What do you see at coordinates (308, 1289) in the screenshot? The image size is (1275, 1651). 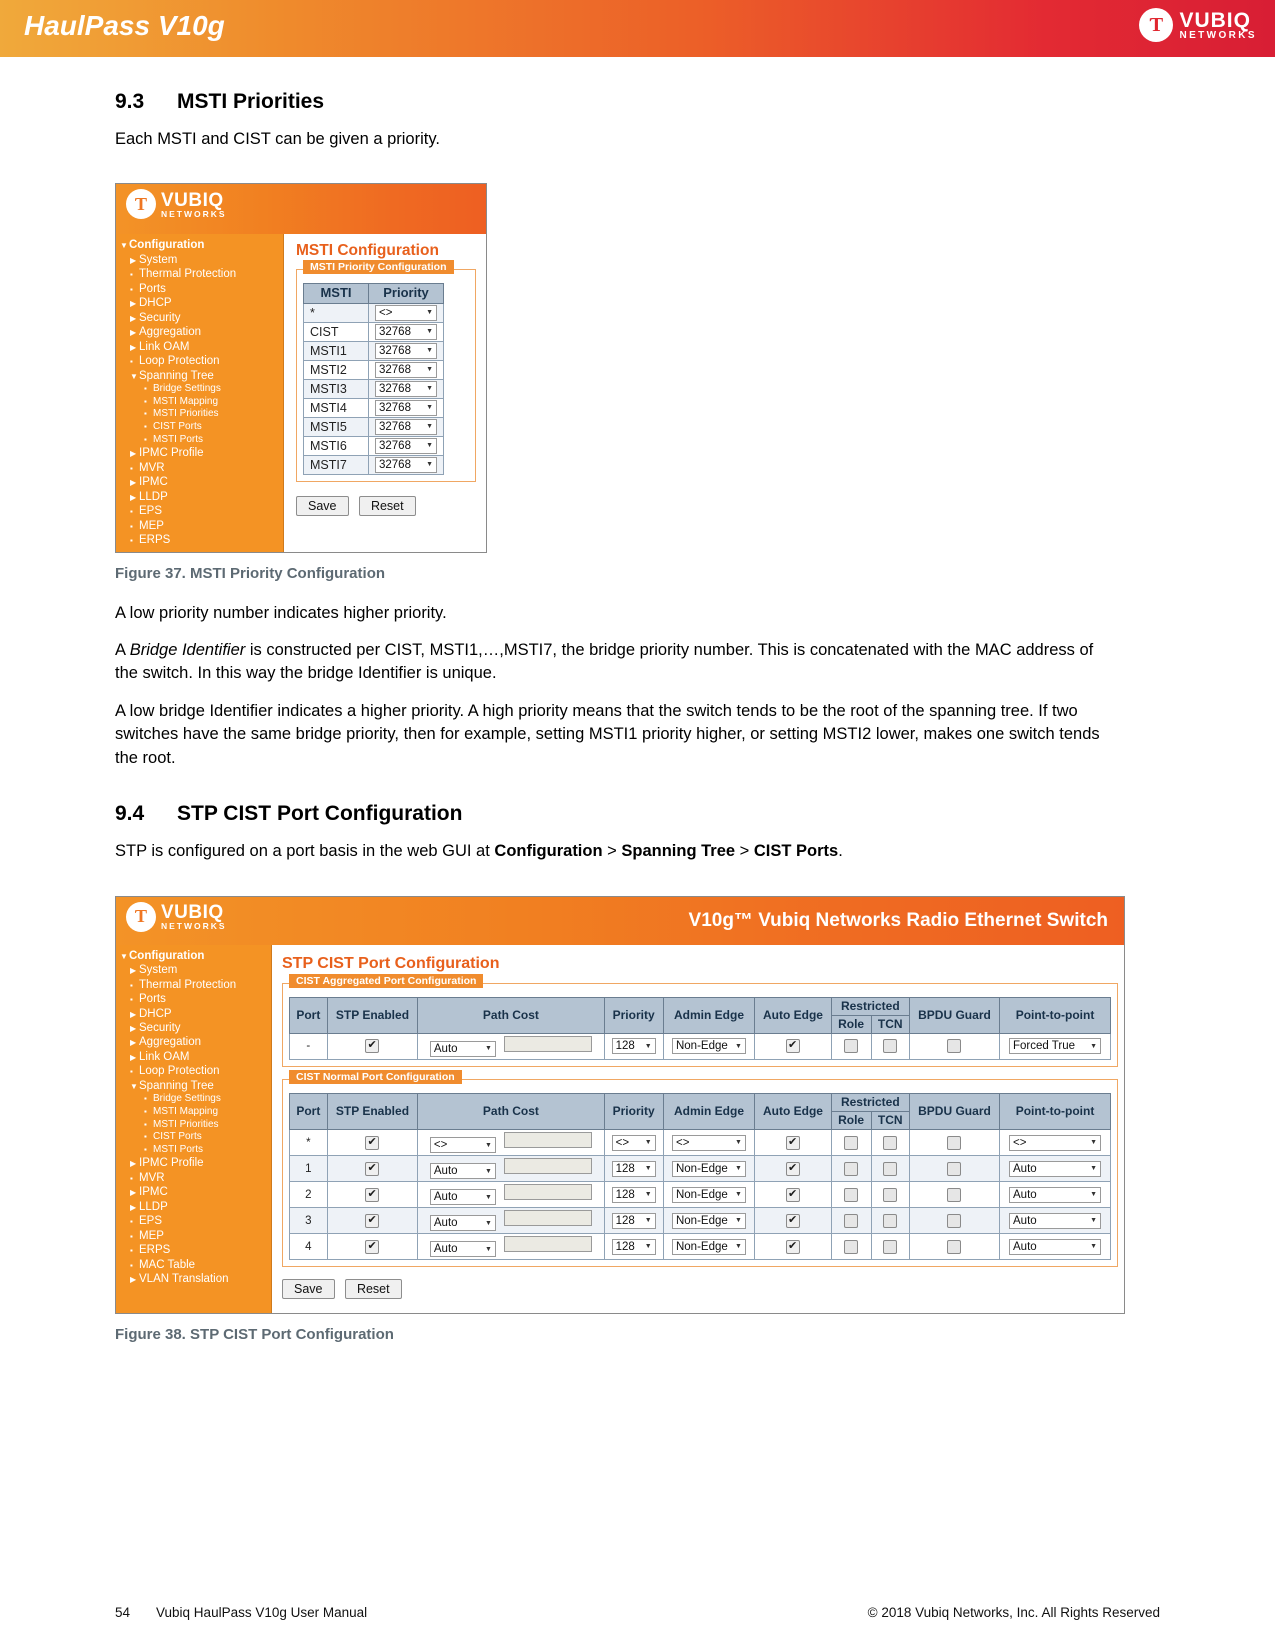 I see `fig38-save-button: Save` at bounding box center [308, 1289].